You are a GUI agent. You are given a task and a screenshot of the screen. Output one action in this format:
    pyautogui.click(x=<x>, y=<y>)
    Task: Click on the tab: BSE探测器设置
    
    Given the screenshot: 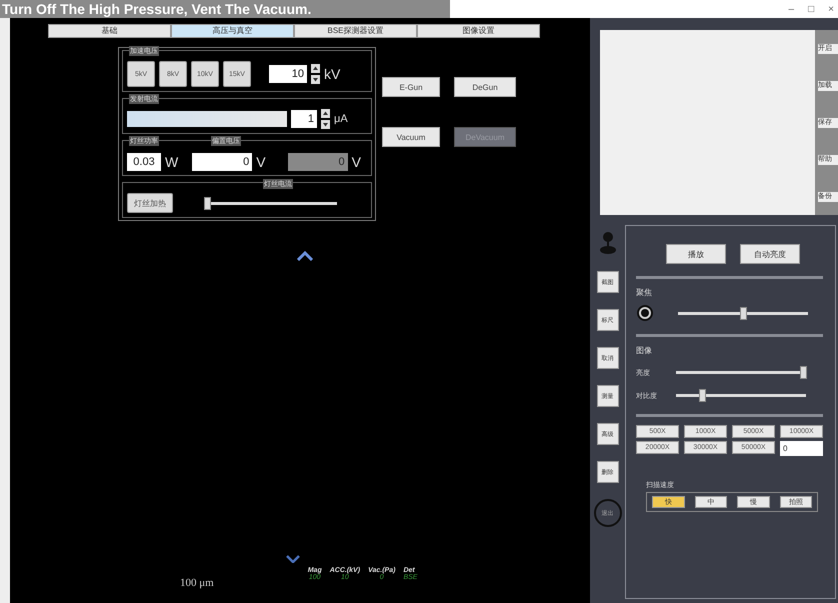 What is the action you would take?
    pyautogui.click(x=355, y=31)
    